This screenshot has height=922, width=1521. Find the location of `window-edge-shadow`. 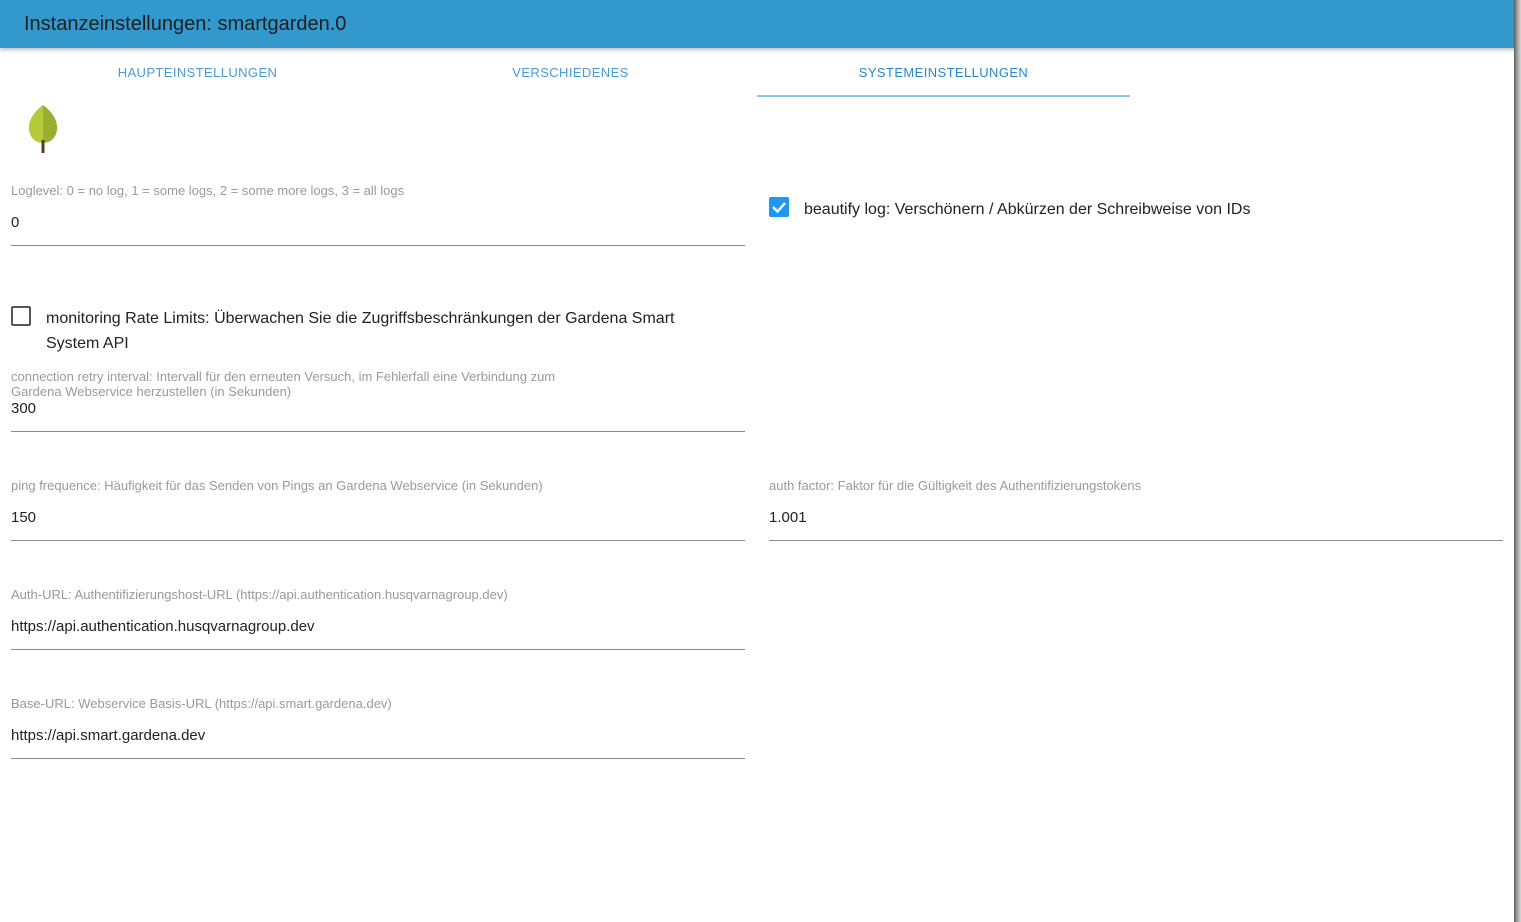

window-edge-shadow is located at coordinates (1517, 461).